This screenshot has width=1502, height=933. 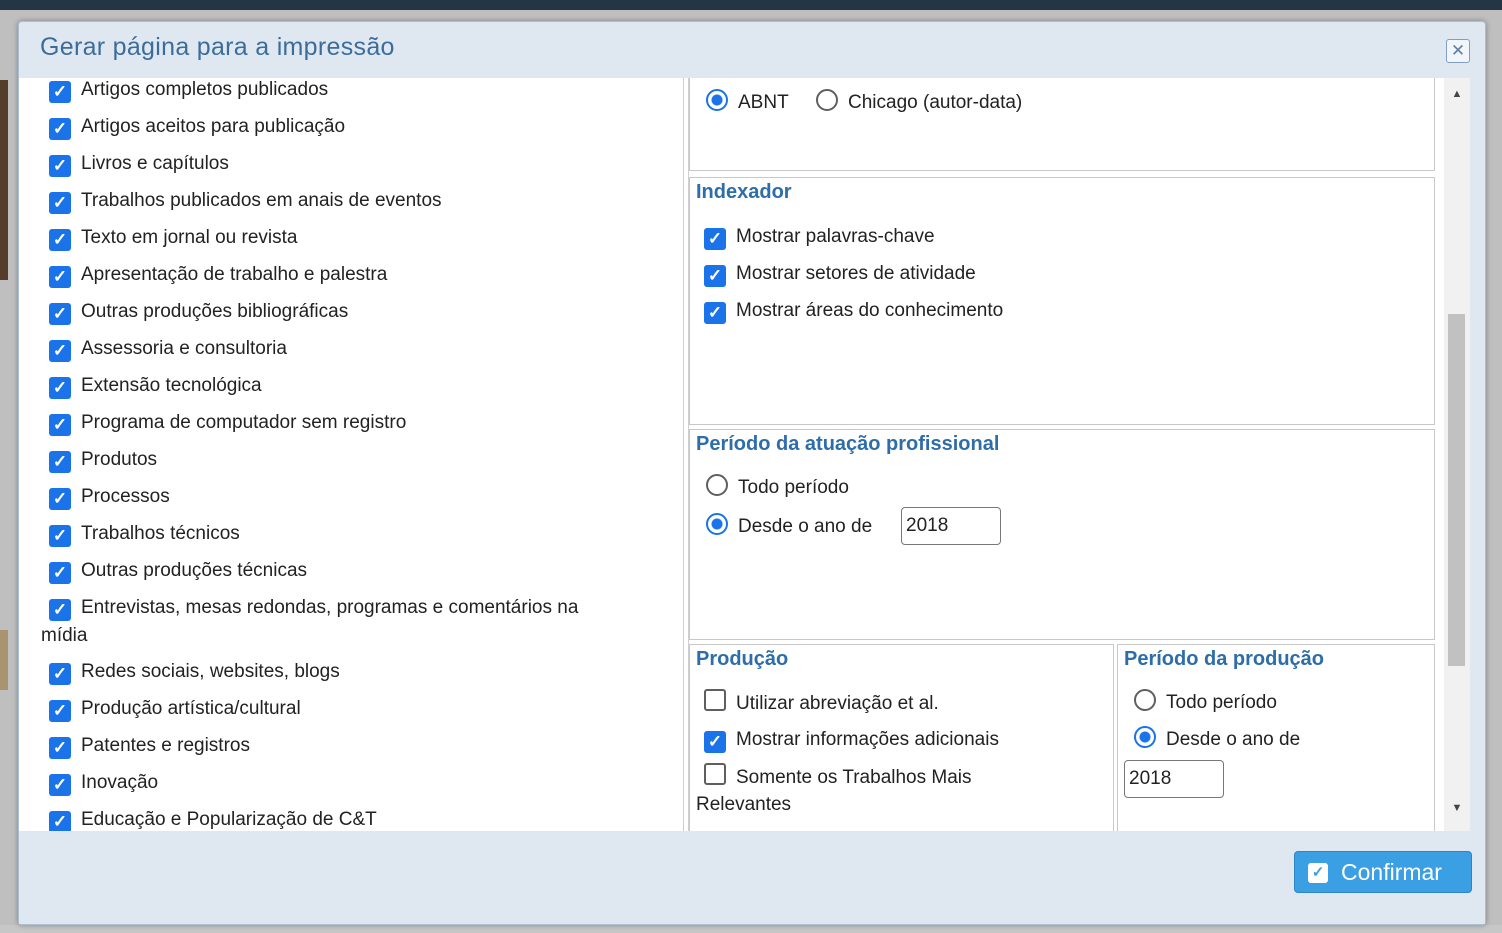 I want to click on list-item: ✓ Outras produções bibliográficas, so click(x=198, y=311).